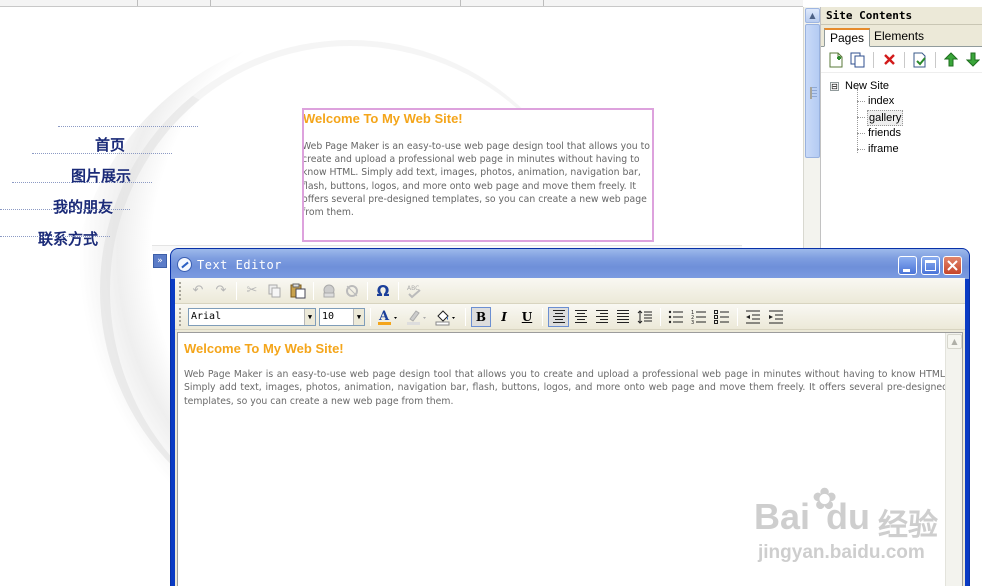 The image size is (982, 586). I want to click on align-center-icon, so click(581, 317).